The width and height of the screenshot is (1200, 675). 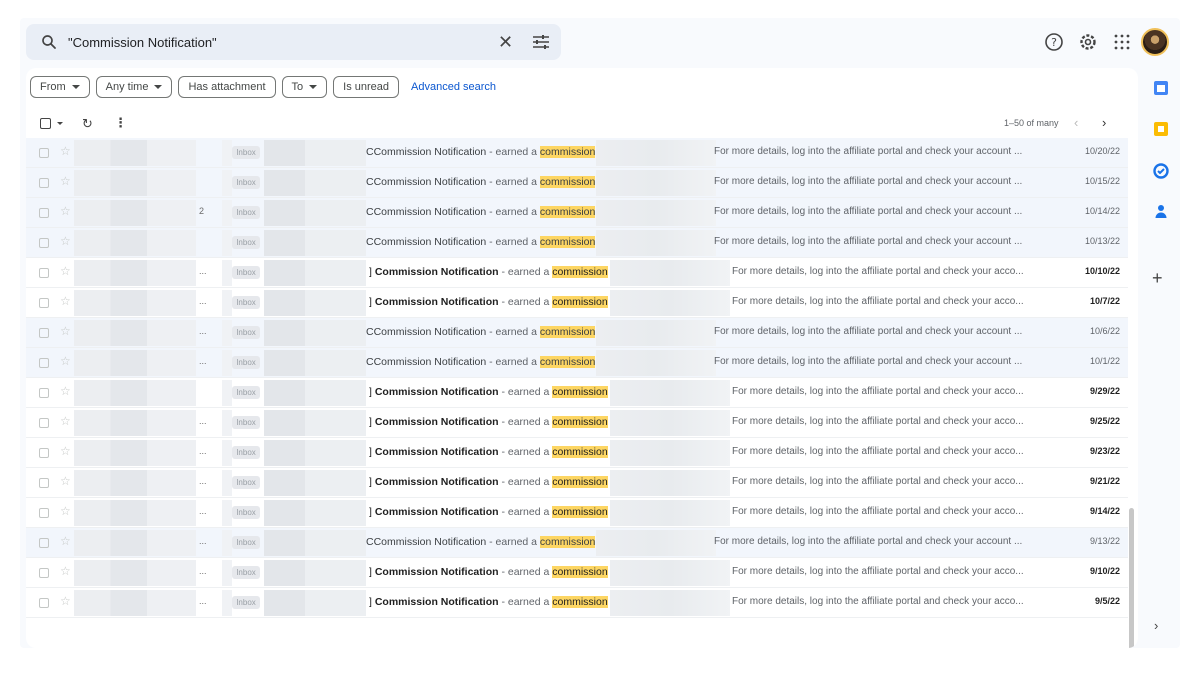 I want to click on keep-icon, so click(x=1161, y=129).